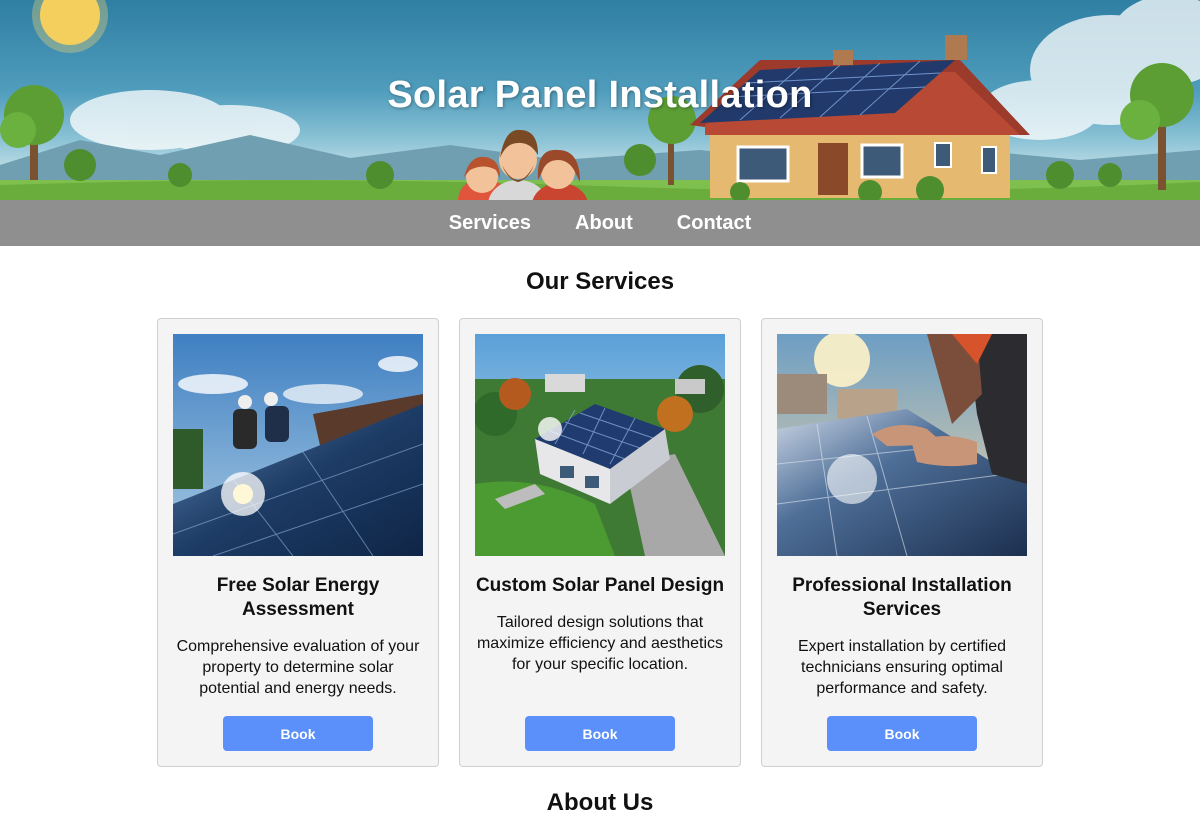 The width and height of the screenshot is (1200, 820). I want to click on service-title: Free Solar Energy Assessment, so click(298, 597).